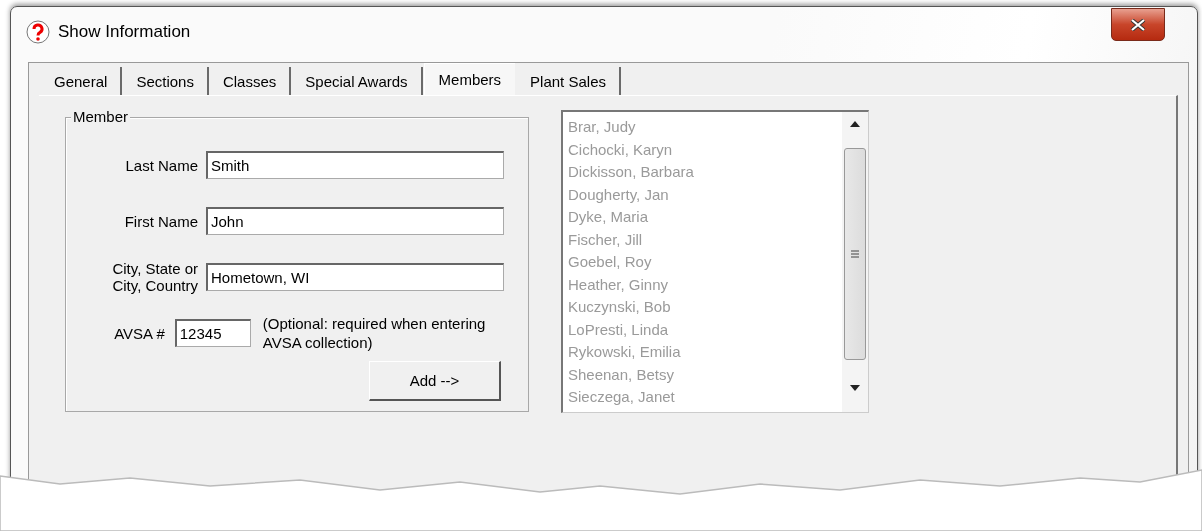  What do you see at coordinates (855, 388) in the screenshot?
I see `scroll-down-icon` at bounding box center [855, 388].